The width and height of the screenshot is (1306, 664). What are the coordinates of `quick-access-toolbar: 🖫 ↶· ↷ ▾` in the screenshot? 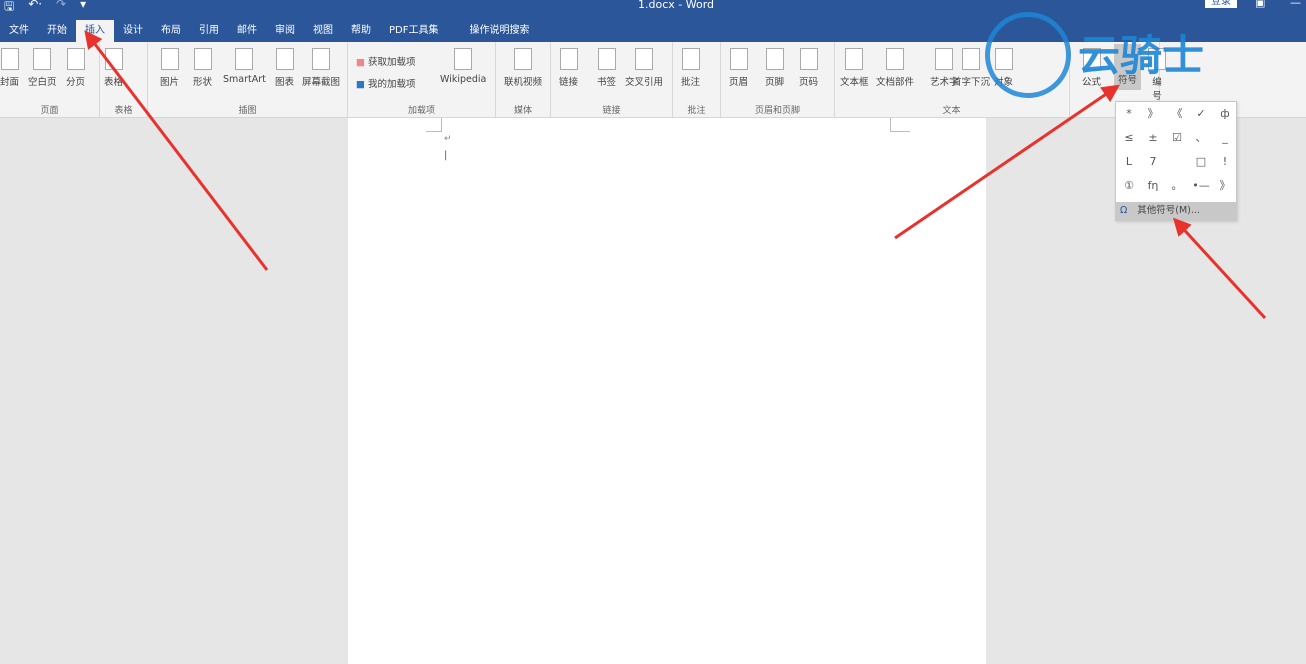 It's located at (45, 9).